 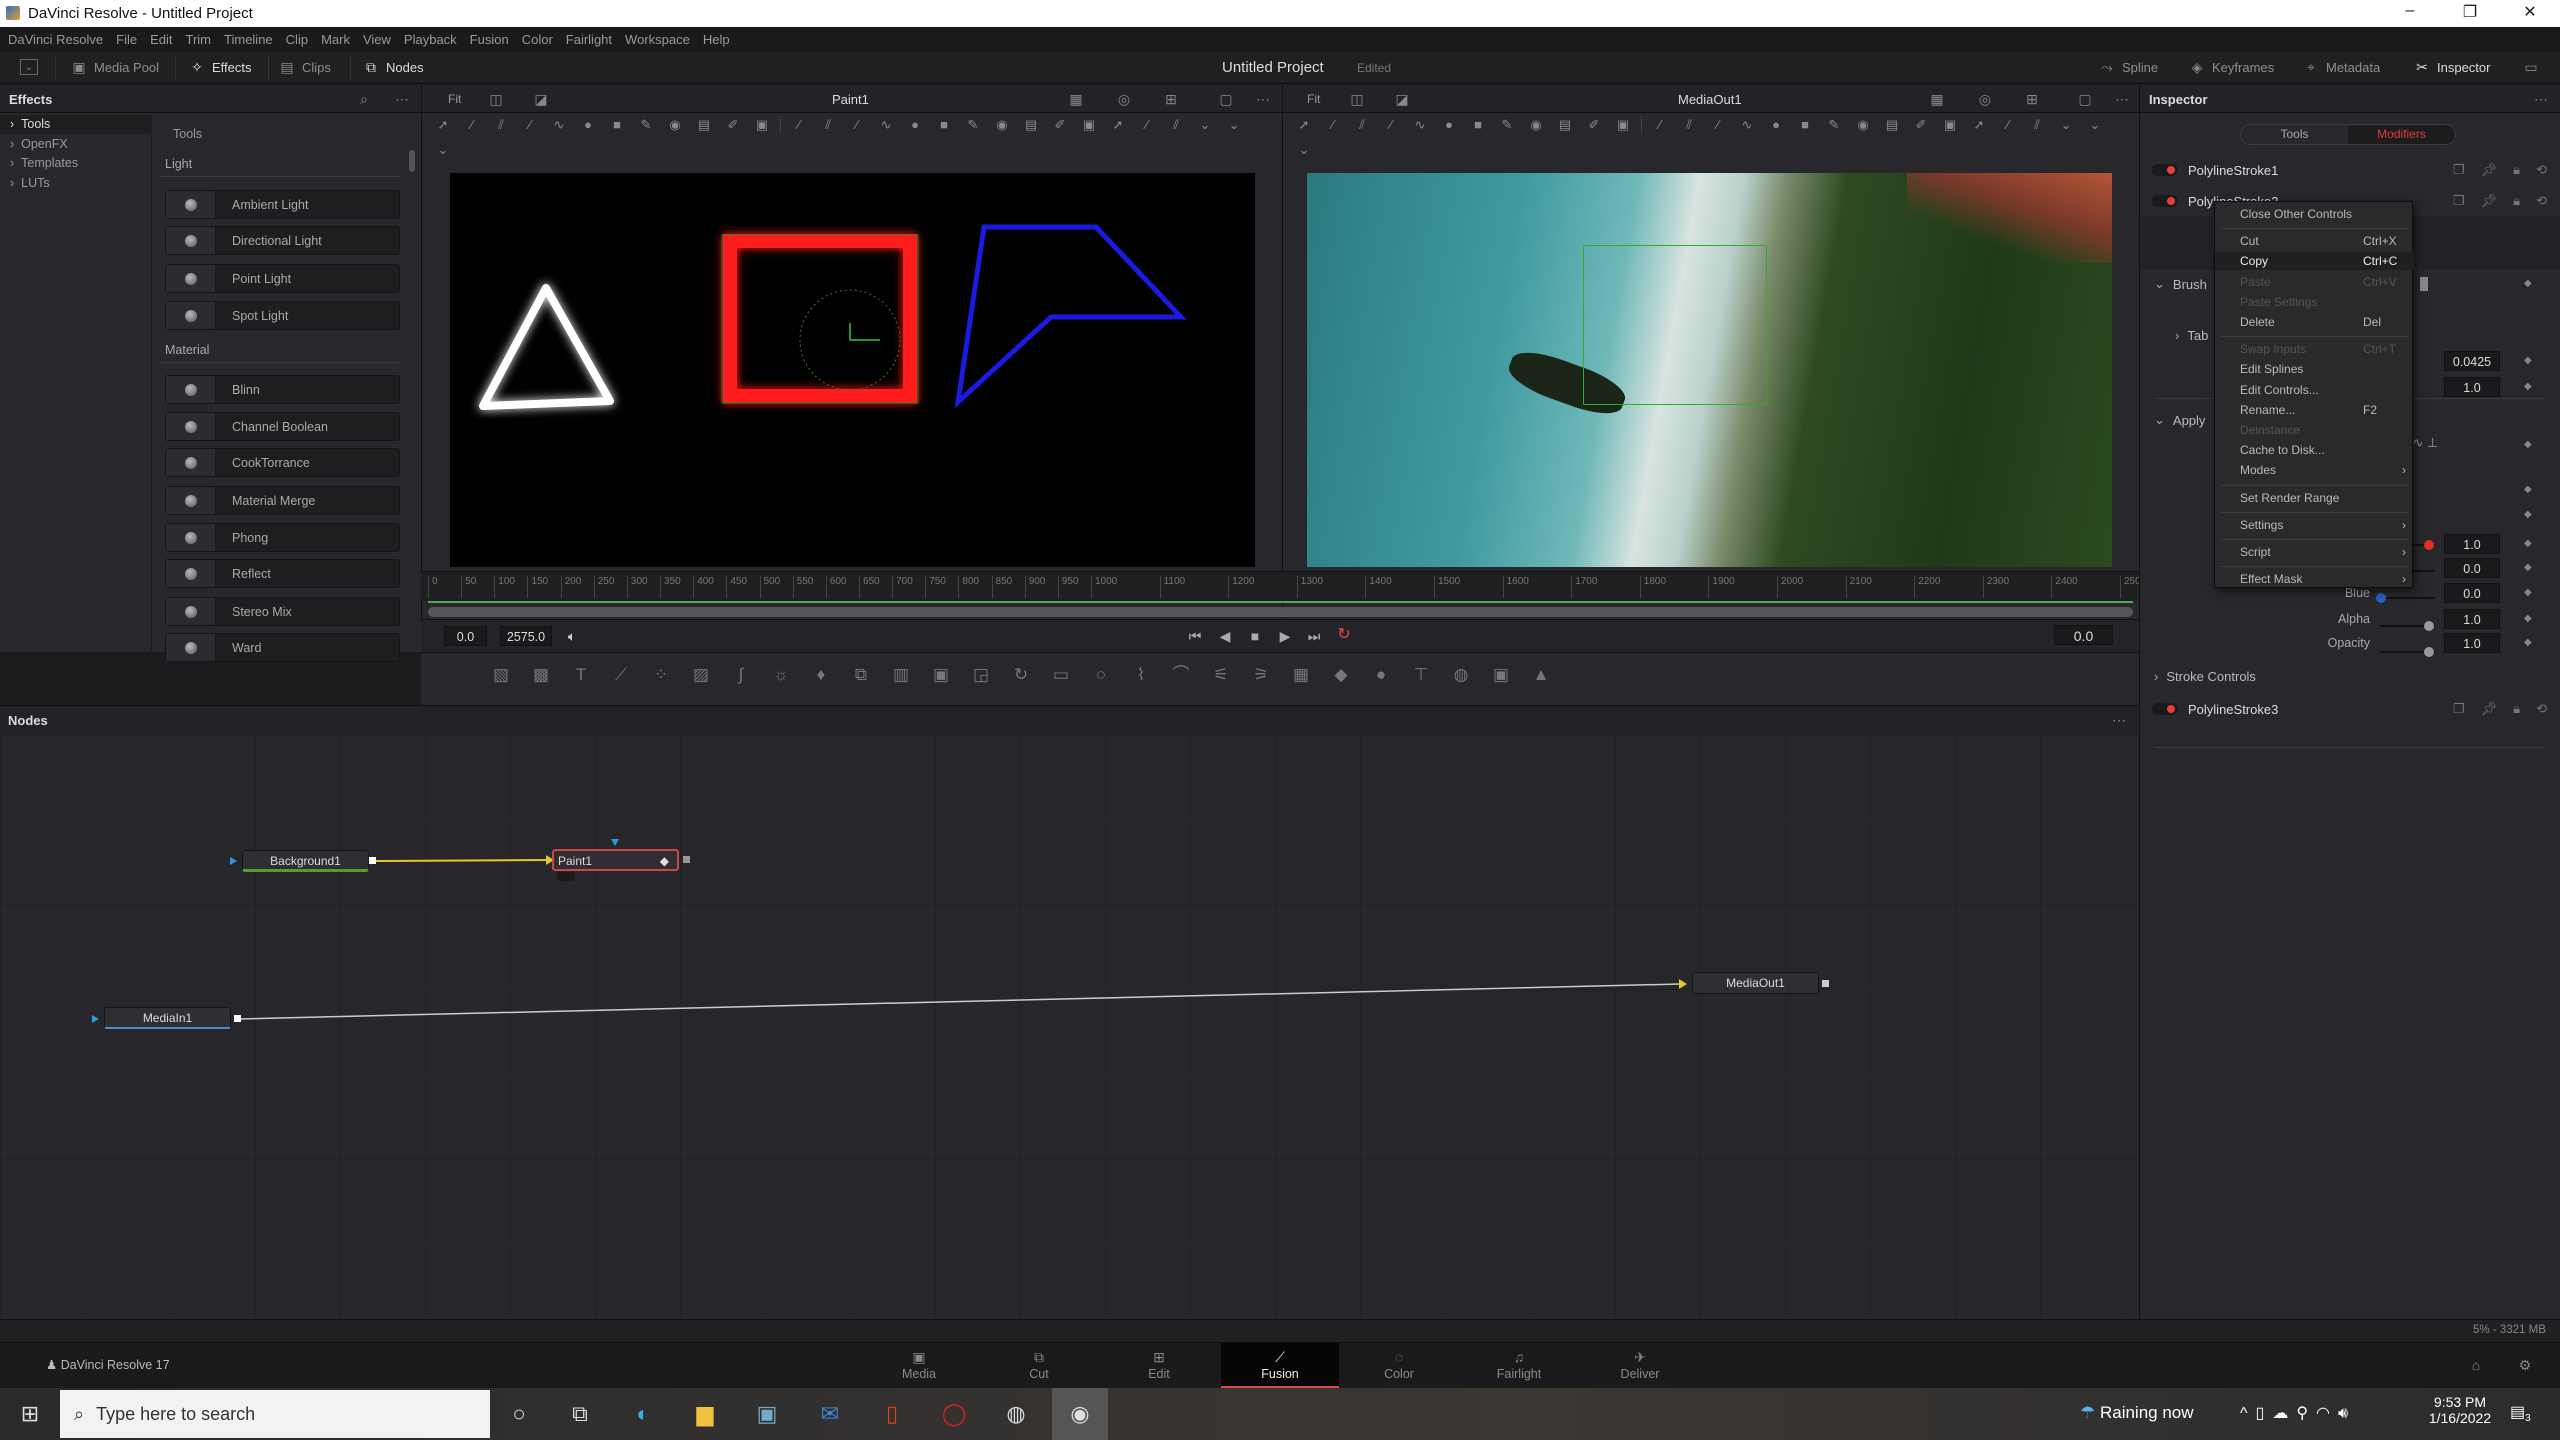 I want to click on brush-softness-field: 1.0, so click(x=2472, y=387).